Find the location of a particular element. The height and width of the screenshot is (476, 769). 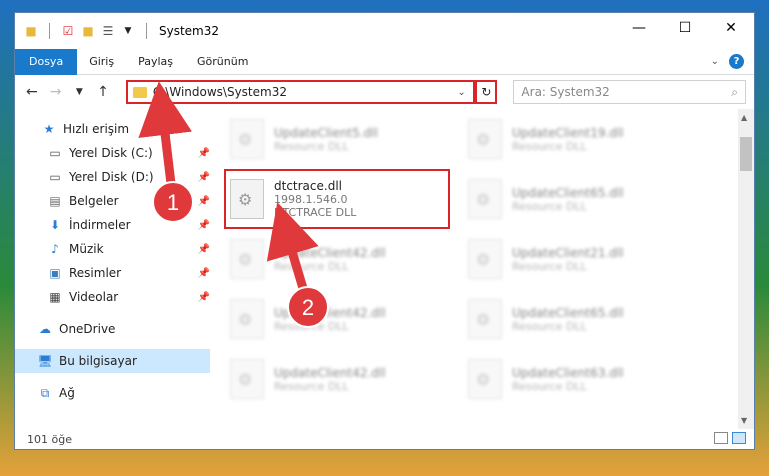

back-arrow-icon: ← is located at coordinates (32, 92).